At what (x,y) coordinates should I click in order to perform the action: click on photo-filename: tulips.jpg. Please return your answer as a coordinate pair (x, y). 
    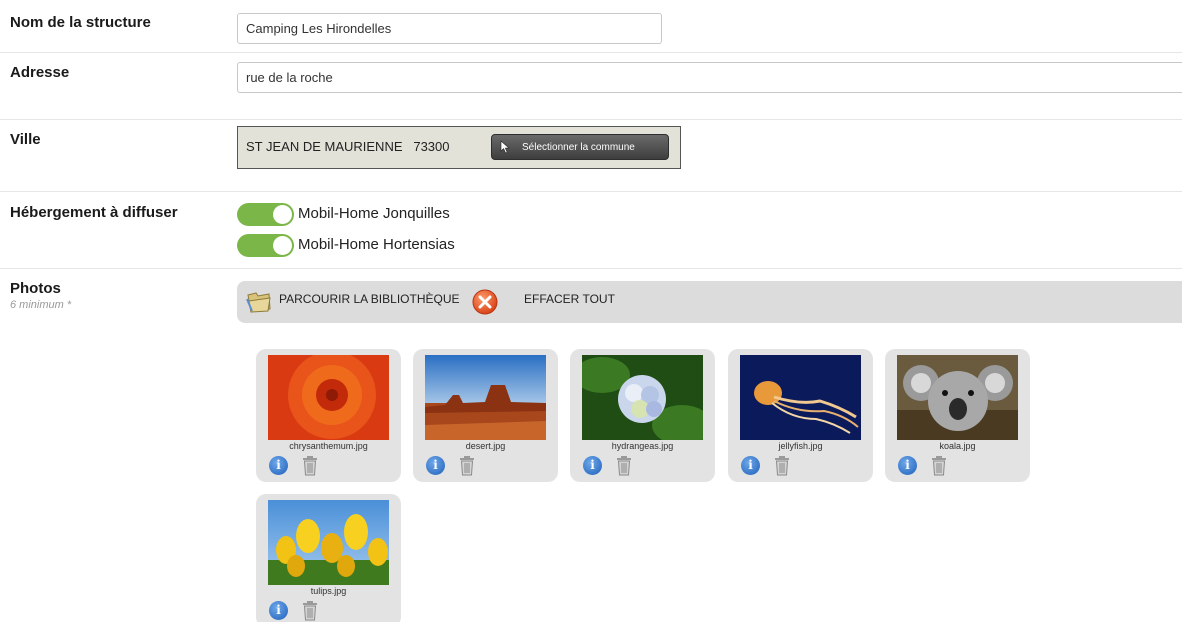
    Looking at the image, I should click on (328, 591).